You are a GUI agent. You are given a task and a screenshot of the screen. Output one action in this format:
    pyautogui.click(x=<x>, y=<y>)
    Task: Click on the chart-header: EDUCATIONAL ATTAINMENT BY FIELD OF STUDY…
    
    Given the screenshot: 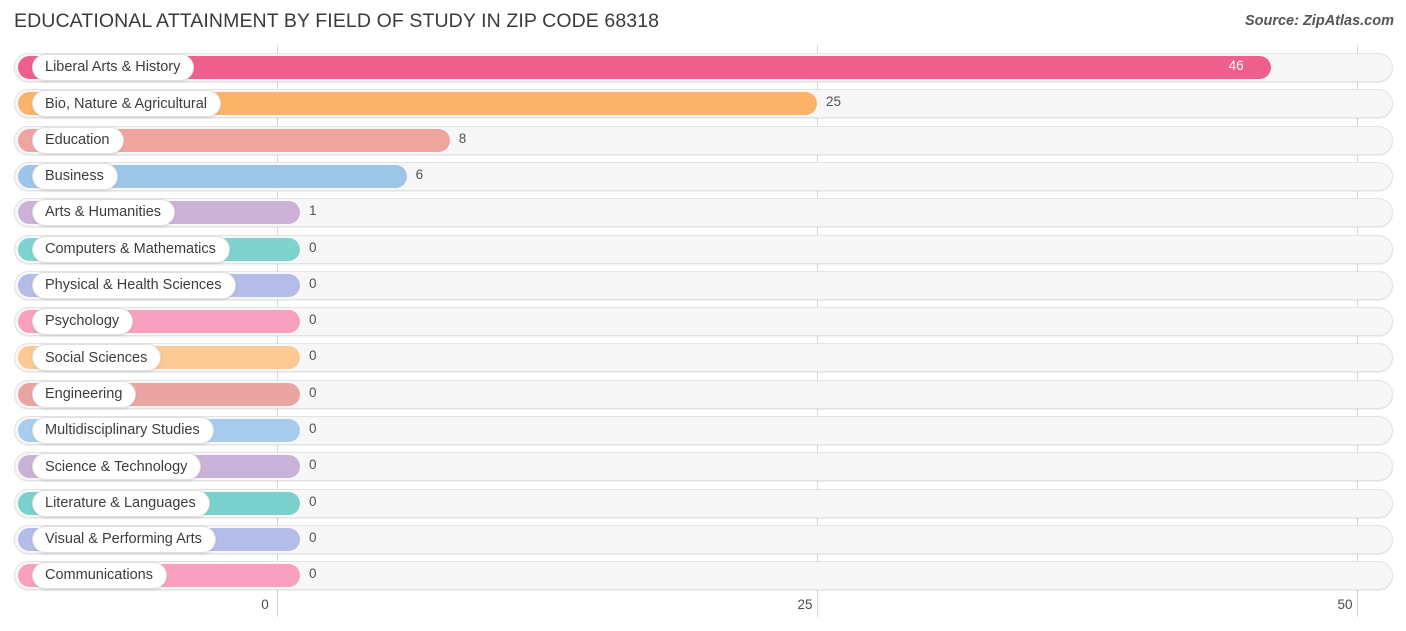 What is the action you would take?
    pyautogui.click(x=703, y=22)
    